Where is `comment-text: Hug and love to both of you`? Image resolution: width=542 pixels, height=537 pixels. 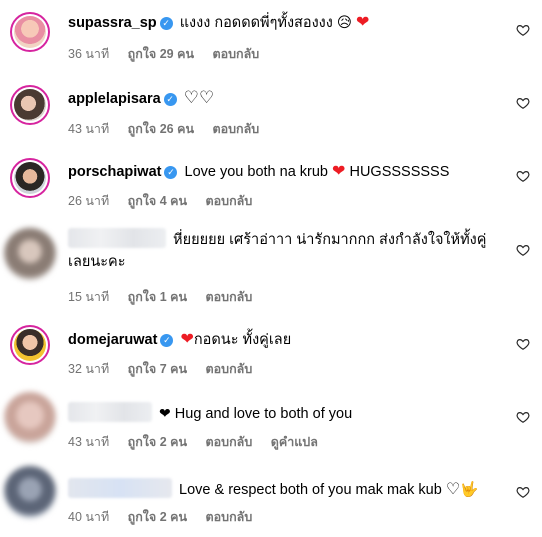 comment-text: Hug and love to both of you is located at coordinates (263, 414).